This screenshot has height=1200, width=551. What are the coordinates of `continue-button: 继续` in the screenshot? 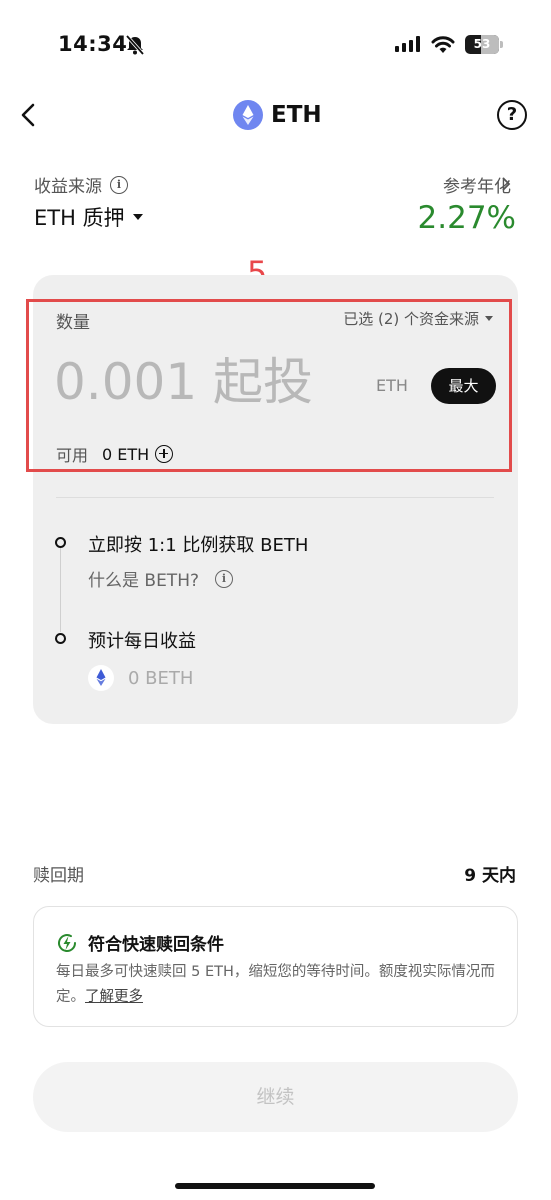 It's located at (275, 1097).